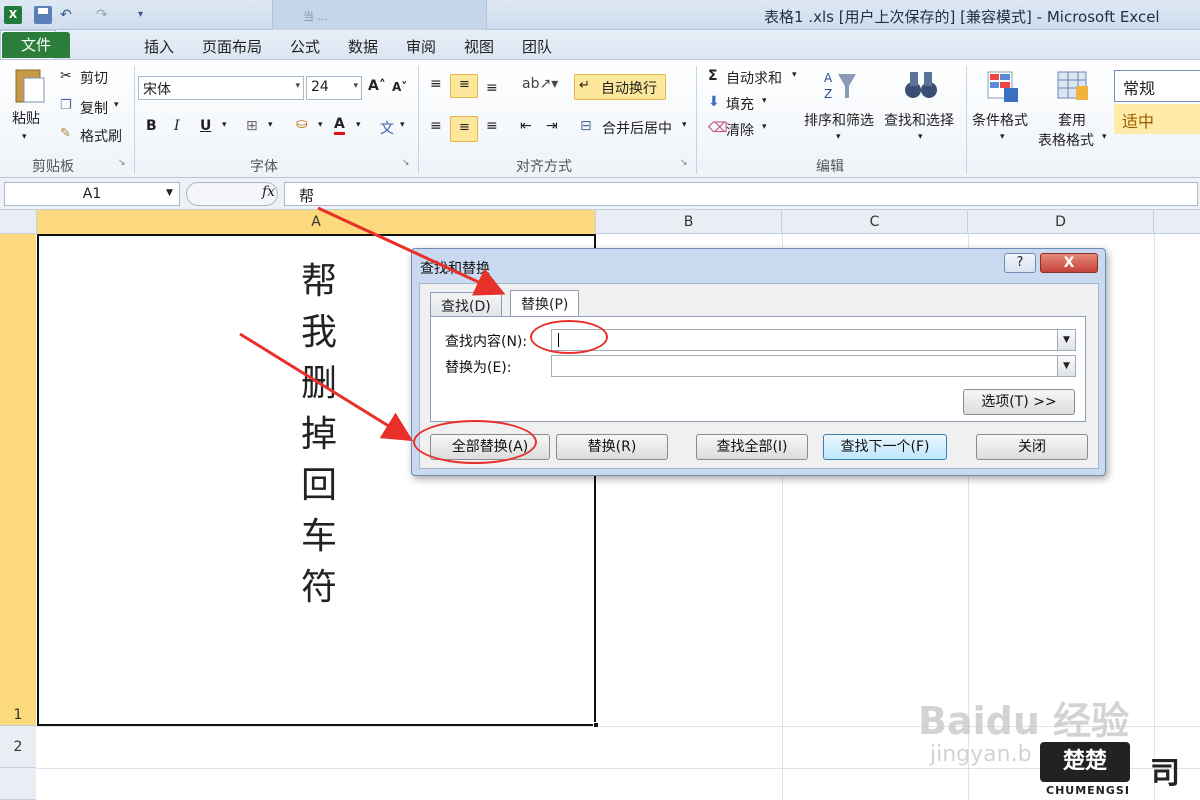 The height and width of the screenshot is (800, 1200). What do you see at coordinates (764, 101) in the screenshot?
I see `fill-dropdown-icon: ▾` at bounding box center [764, 101].